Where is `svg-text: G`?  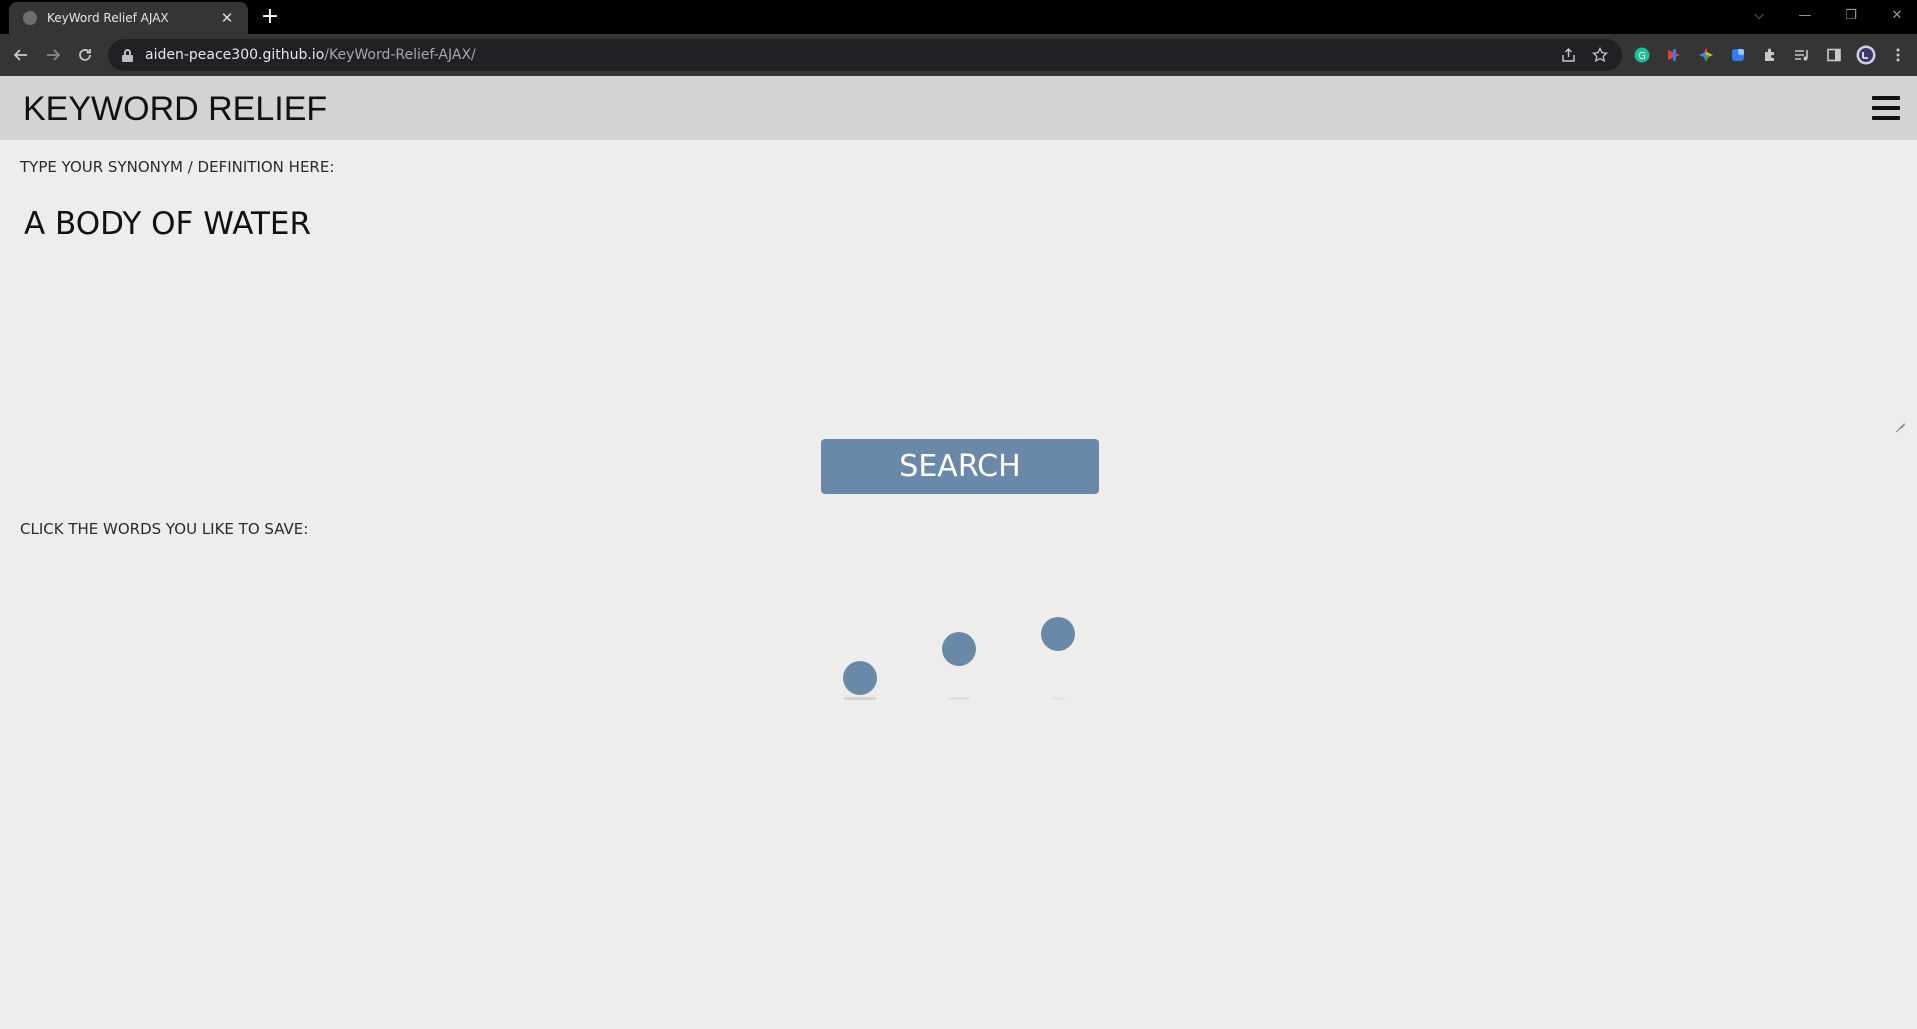
svg-text: G is located at coordinates (1642, 56).